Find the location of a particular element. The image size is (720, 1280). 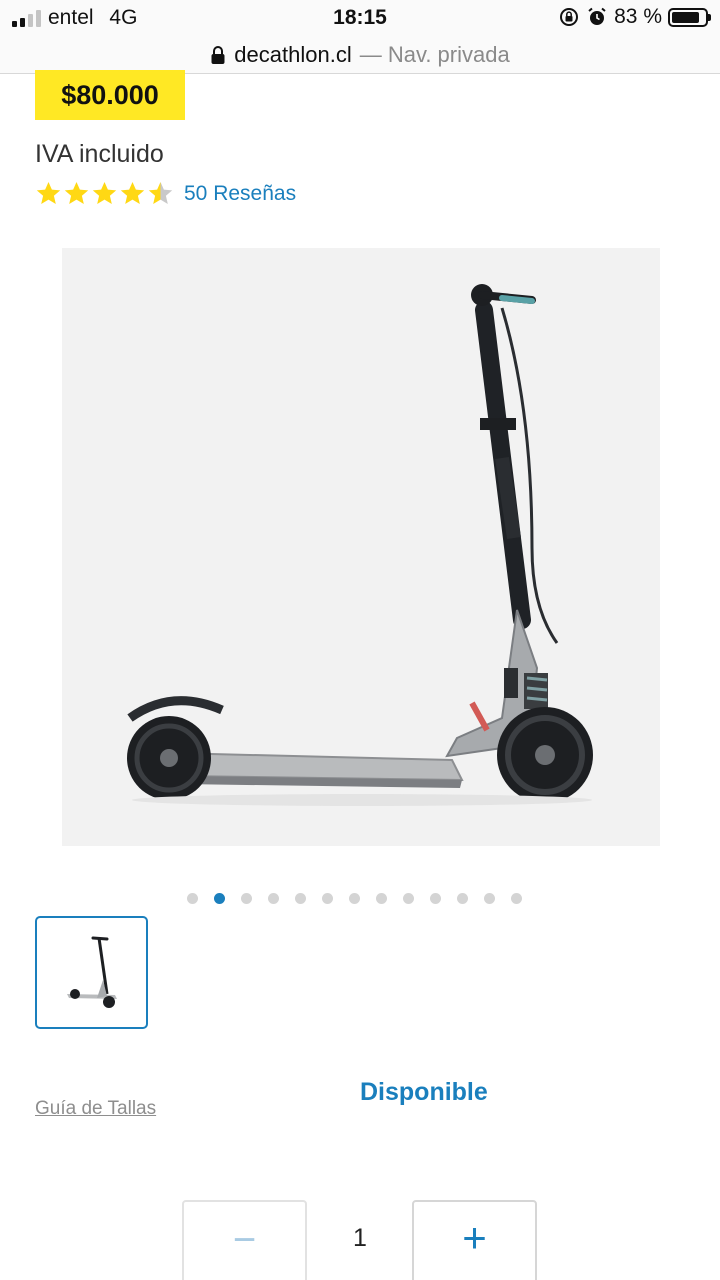

battery-fill is located at coordinates (685, 17).